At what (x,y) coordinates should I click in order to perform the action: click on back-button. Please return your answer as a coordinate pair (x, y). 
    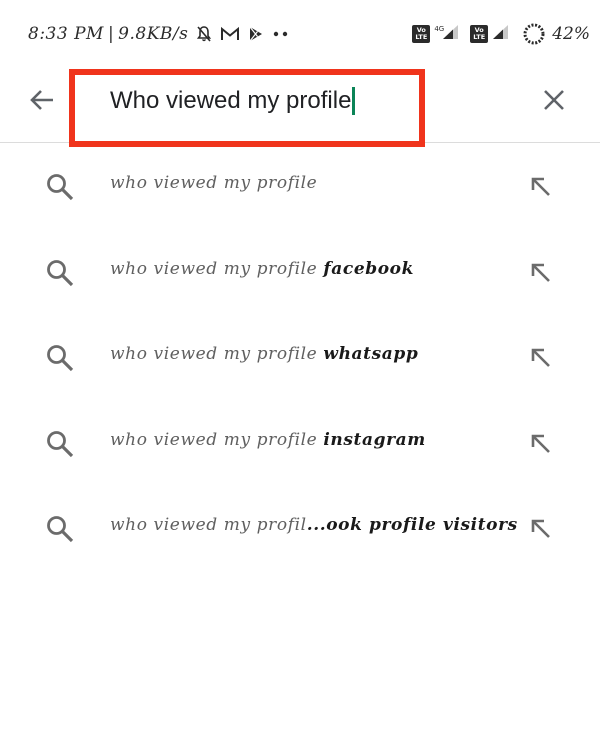
    Looking at the image, I should click on (42, 102).